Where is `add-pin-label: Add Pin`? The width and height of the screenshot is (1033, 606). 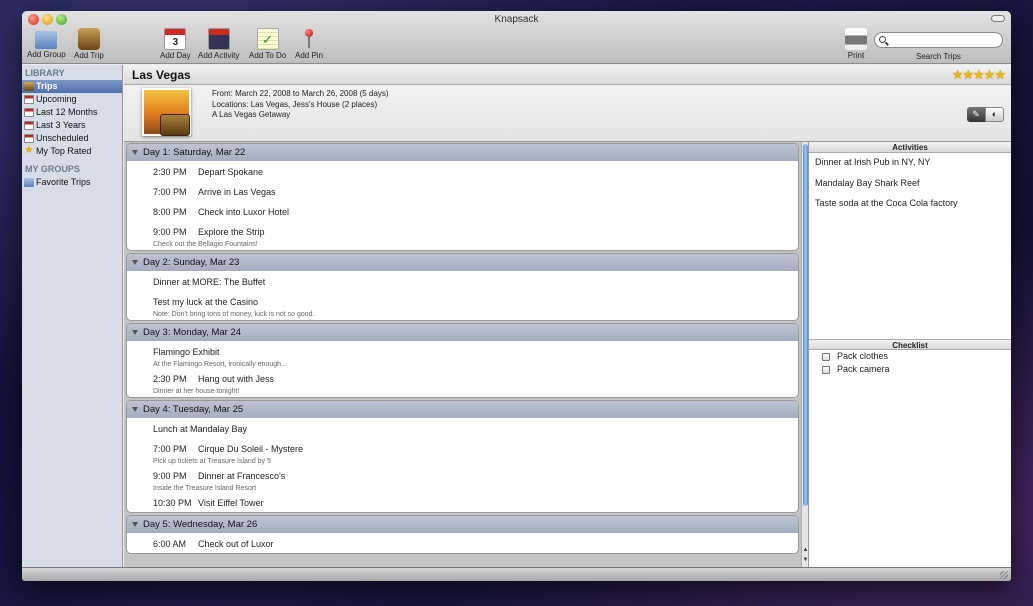 add-pin-label: Add Pin is located at coordinates (309, 55).